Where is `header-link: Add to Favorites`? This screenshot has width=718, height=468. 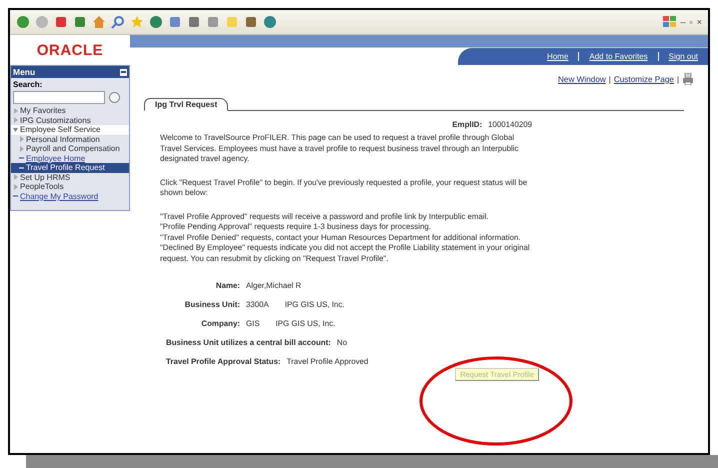
header-link: Add to Favorites is located at coordinates (618, 56).